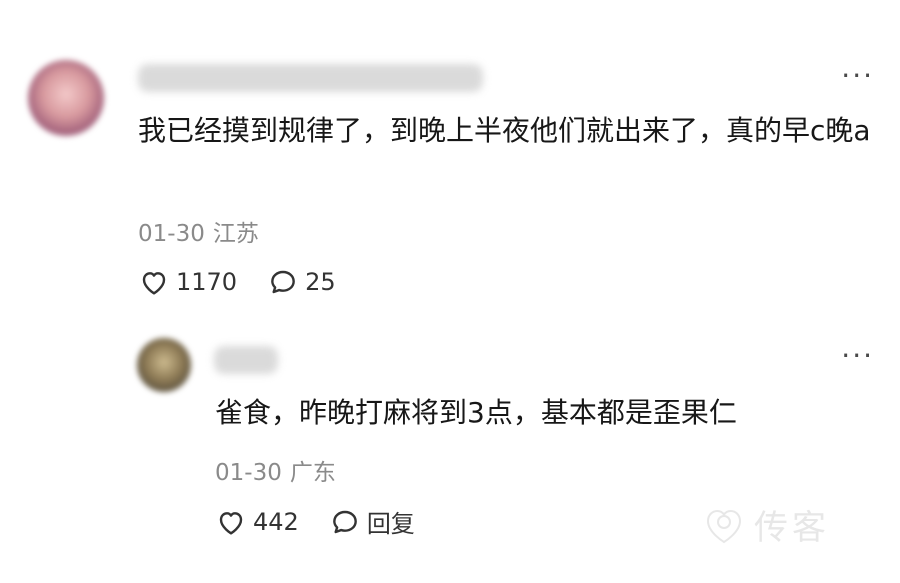 The height and width of the screenshot is (583, 900). Describe the element at coordinates (504, 130) in the screenshot. I see `comment-text: 我已经摸到规律了，到晚上半夜他们就出来了，真的早c晚a` at that location.